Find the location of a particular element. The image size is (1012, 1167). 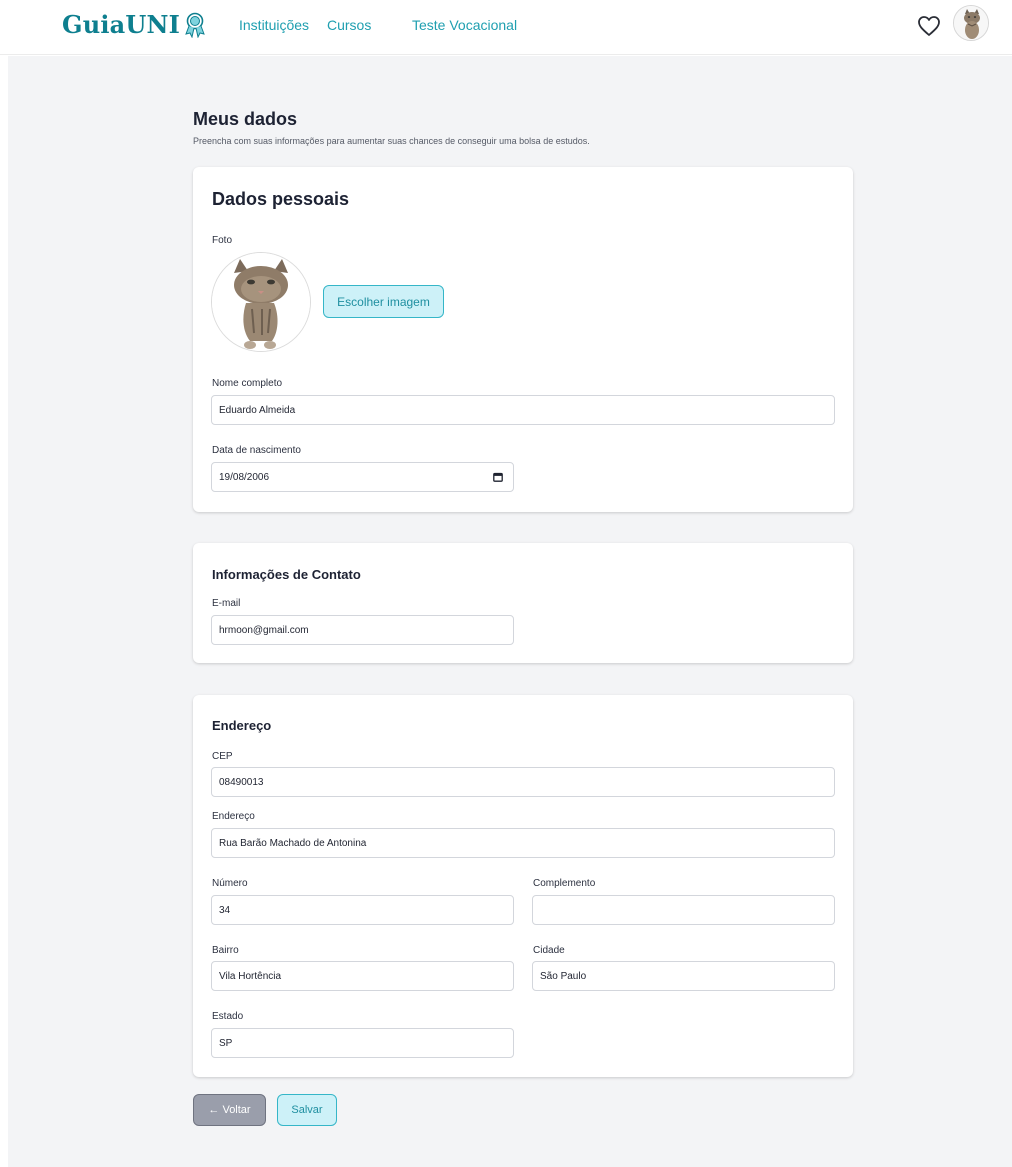

heart-icon is located at coordinates (929, 26).